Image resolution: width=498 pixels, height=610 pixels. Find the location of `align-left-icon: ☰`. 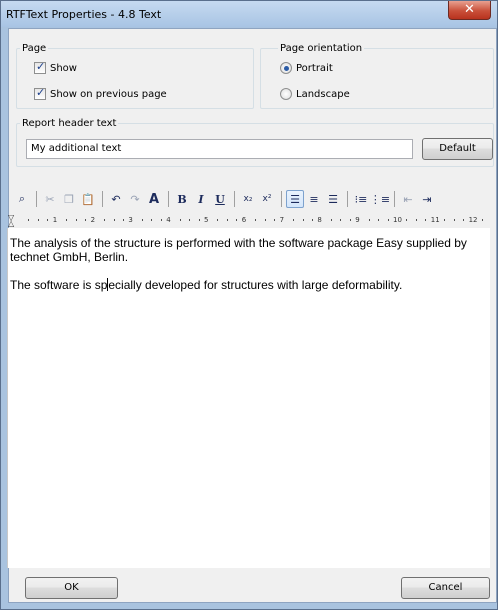

align-left-icon: ☰ is located at coordinates (295, 199).